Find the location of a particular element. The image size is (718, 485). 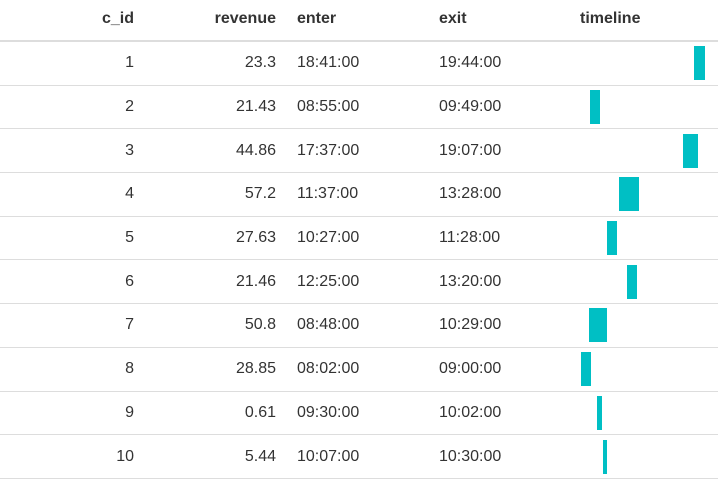

cell-exit: 19:44:00 is located at coordinates (470, 63).